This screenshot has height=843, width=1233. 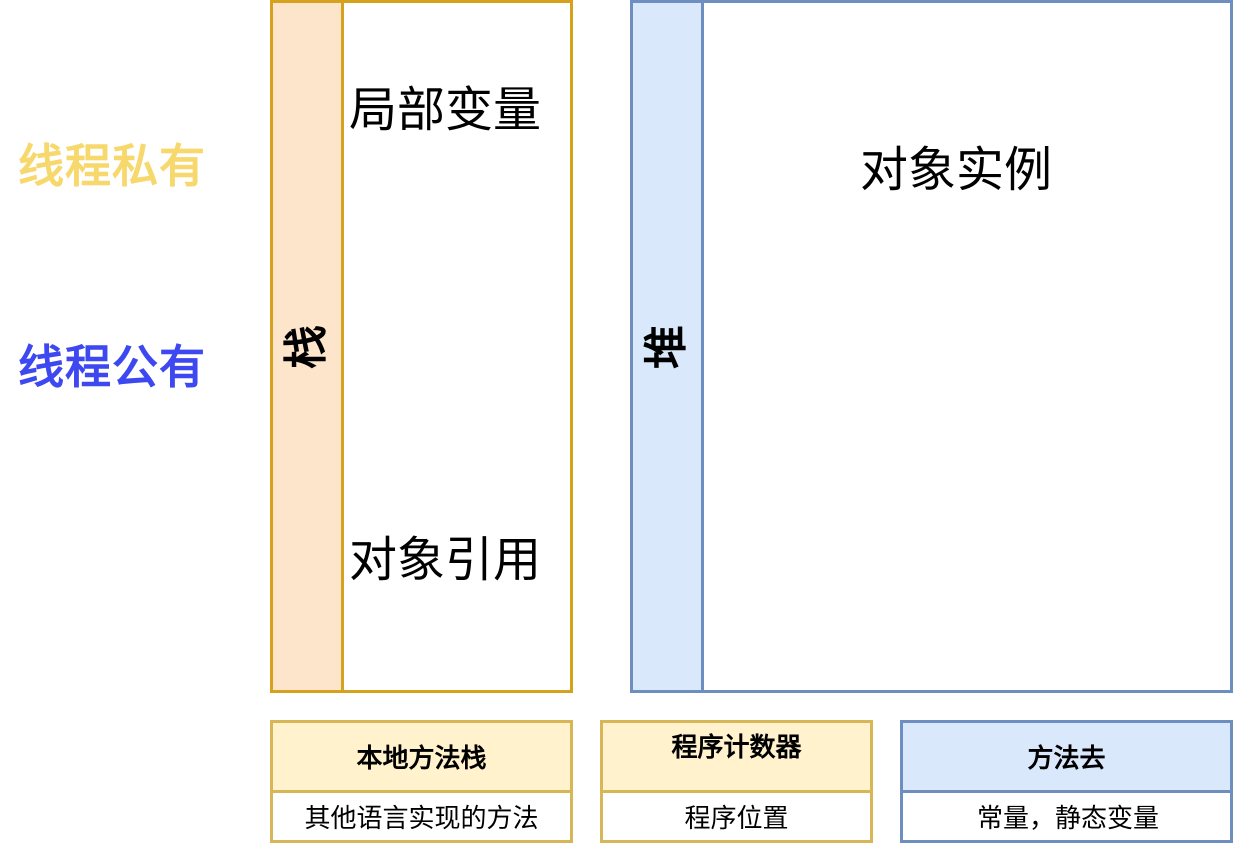 What do you see at coordinates (736, 816) in the screenshot?
I see `program-counter-description: 程序位置` at bounding box center [736, 816].